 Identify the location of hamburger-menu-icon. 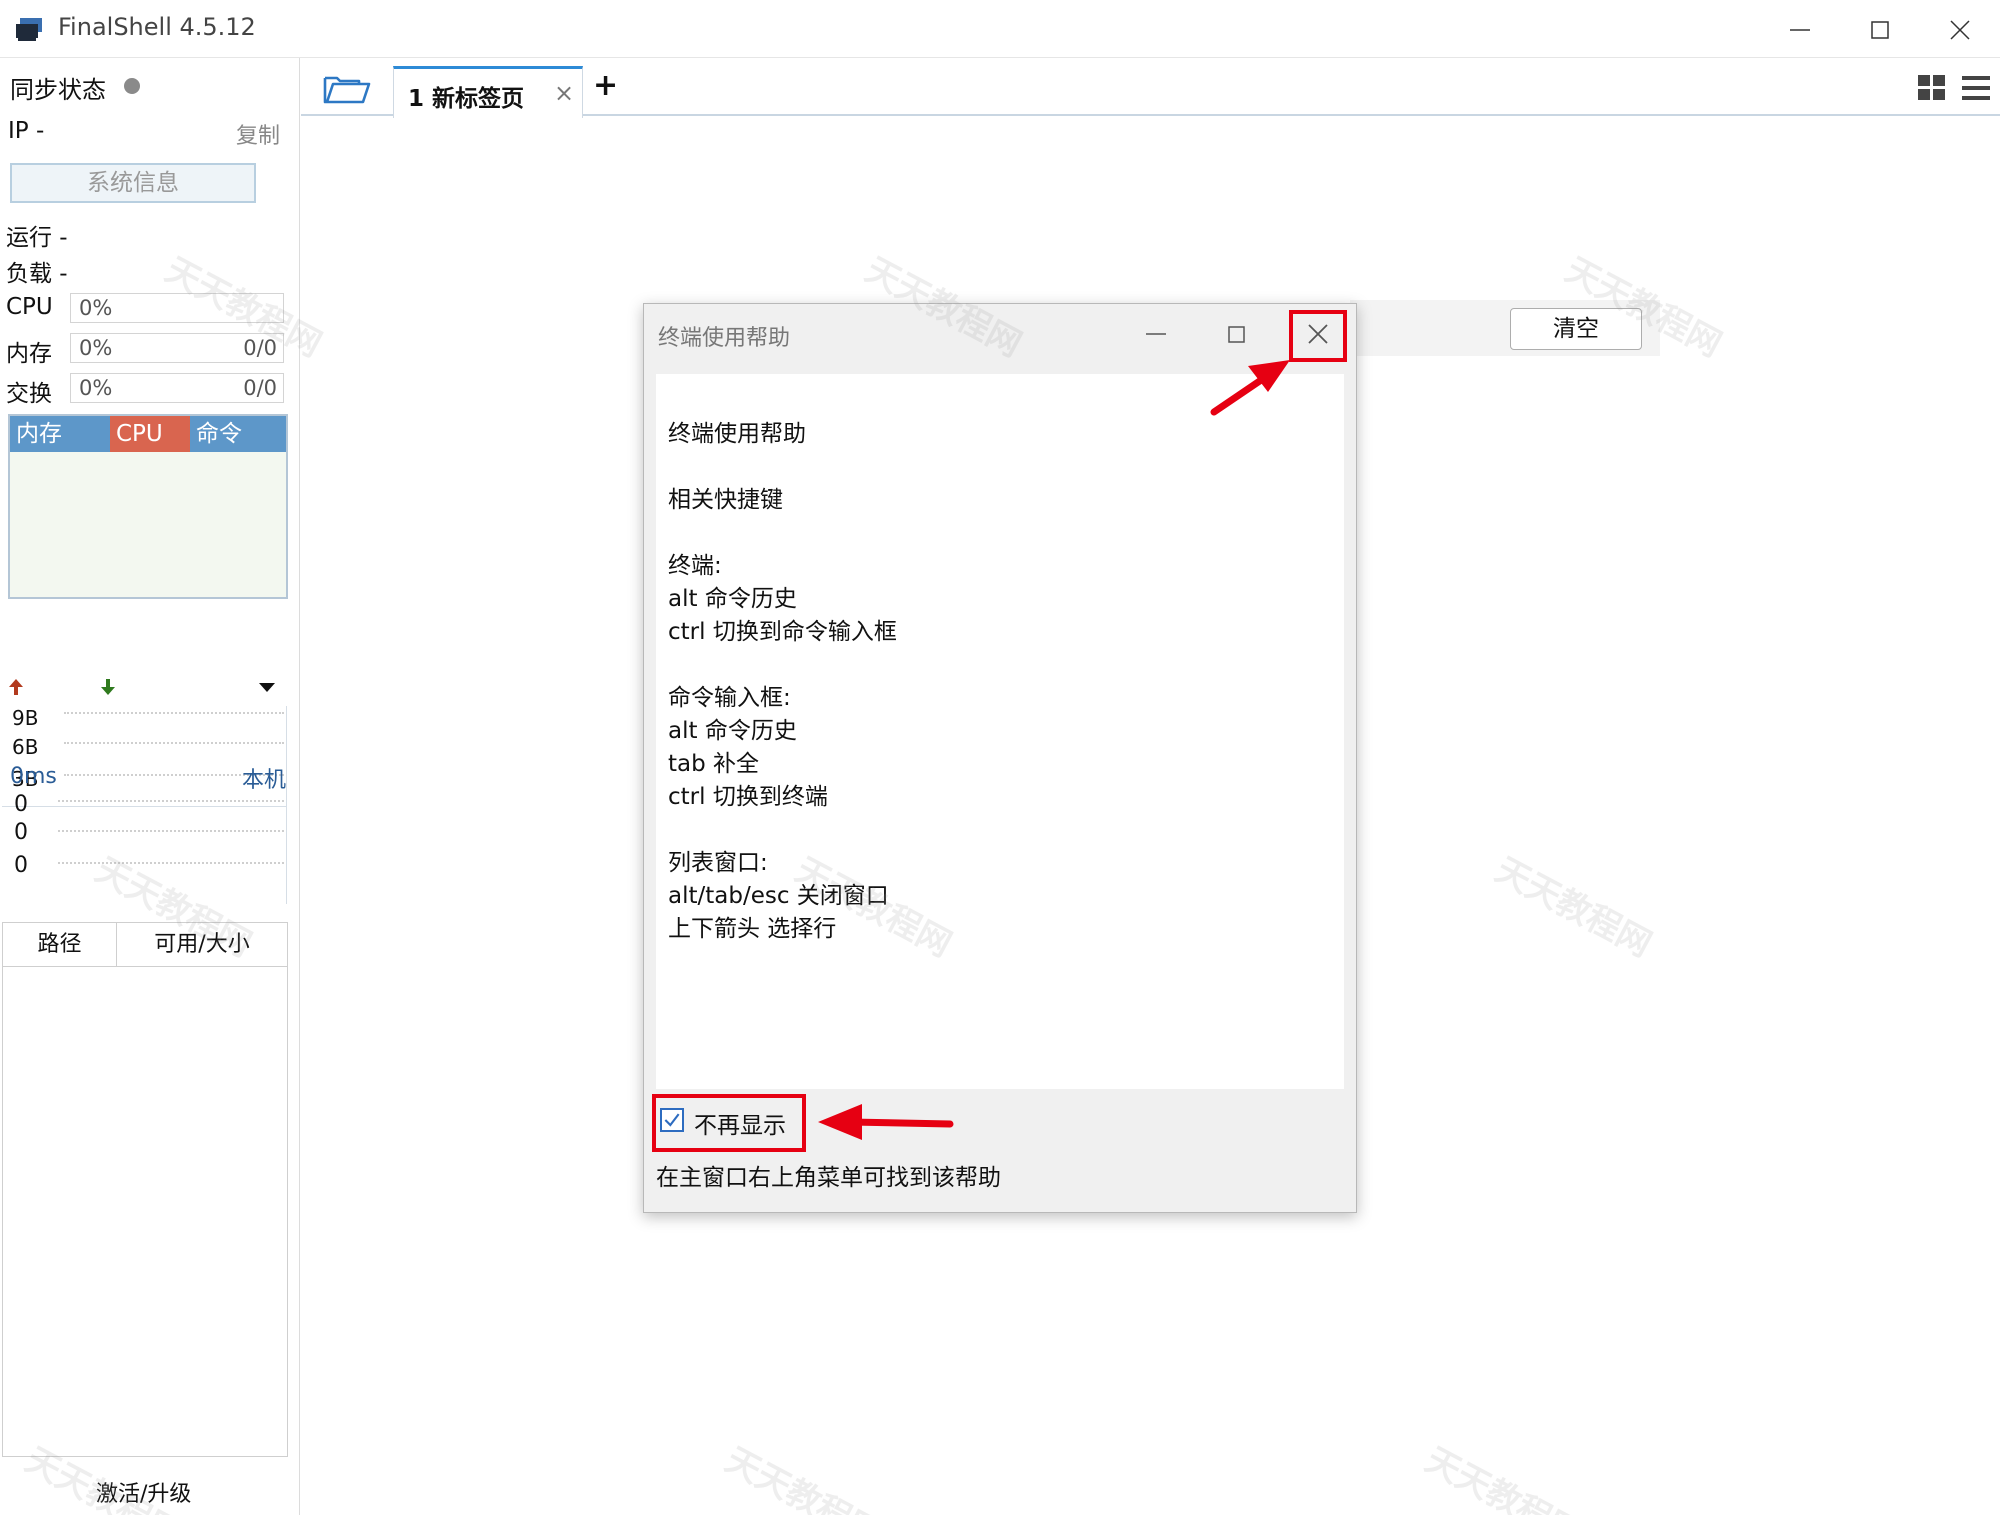
(1976, 88).